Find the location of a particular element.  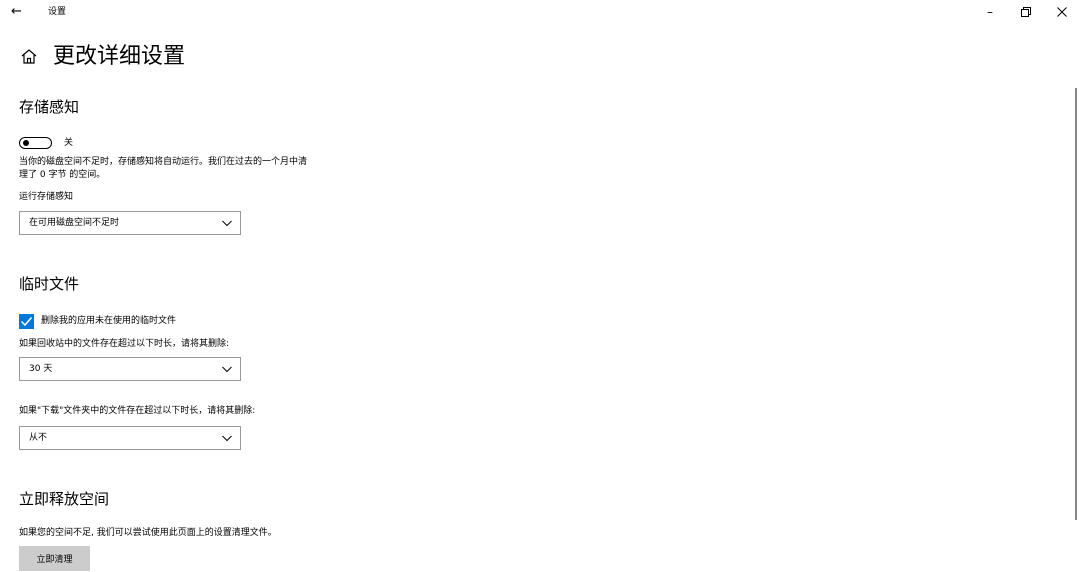

dropdown-value: 从不 is located at coordinates (38, 438).